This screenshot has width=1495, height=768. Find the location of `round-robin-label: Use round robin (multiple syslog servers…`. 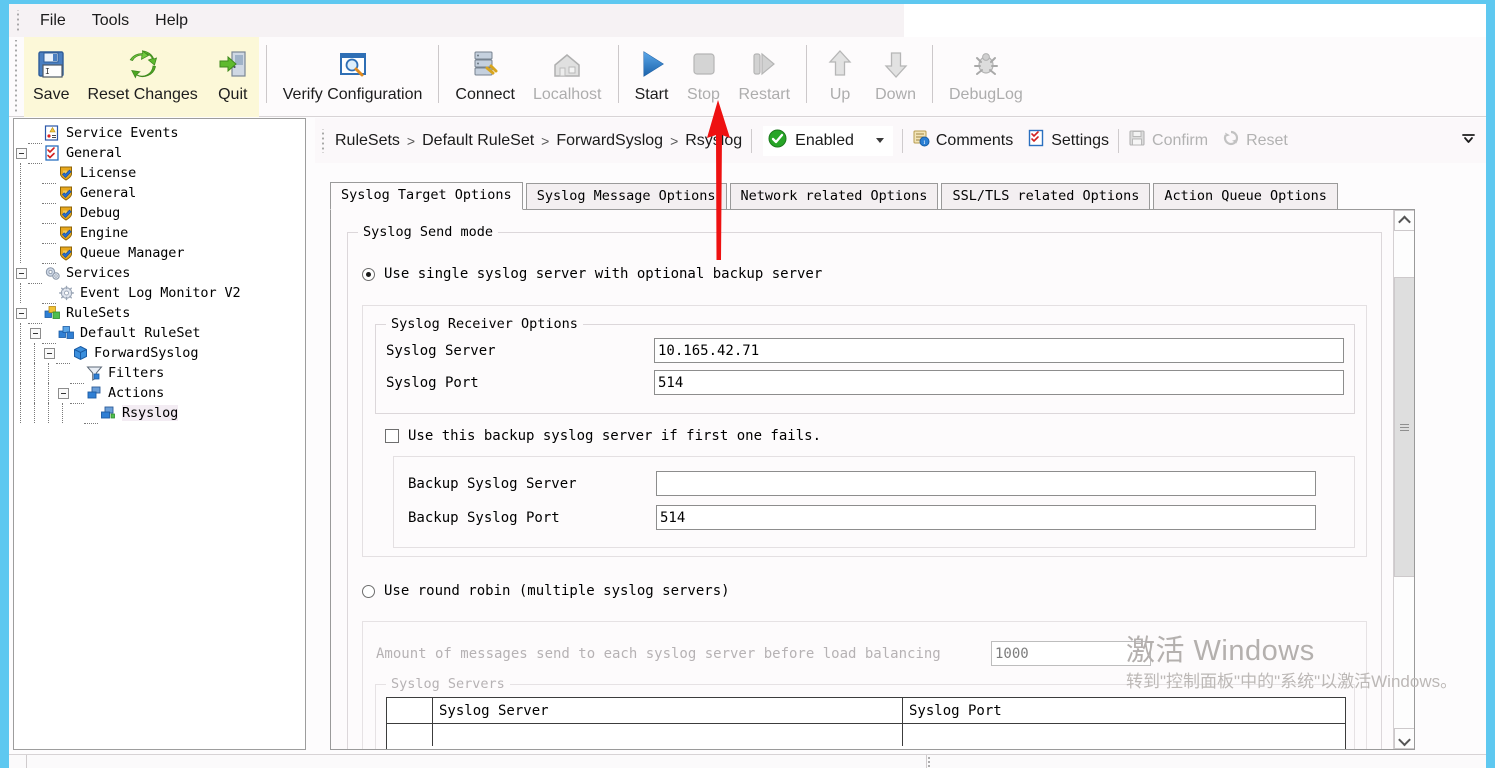

round-robin-label: Use round robin (multiple syslog servers… is located at coordinates (557, 591).